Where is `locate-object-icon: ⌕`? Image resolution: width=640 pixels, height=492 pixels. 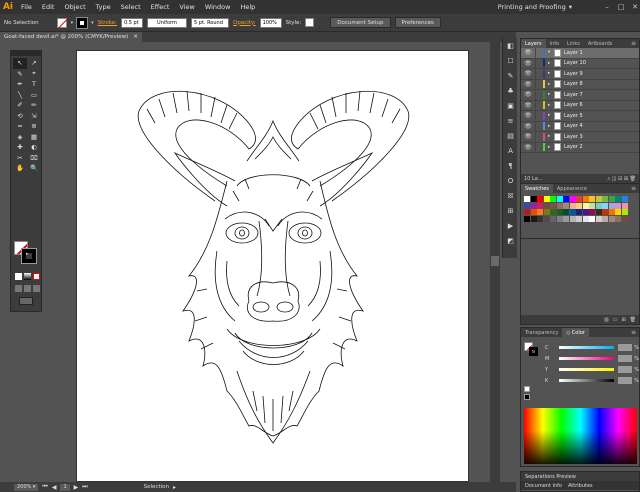
locate-object-icon: ⌕ is located at coordinates (608, 179).